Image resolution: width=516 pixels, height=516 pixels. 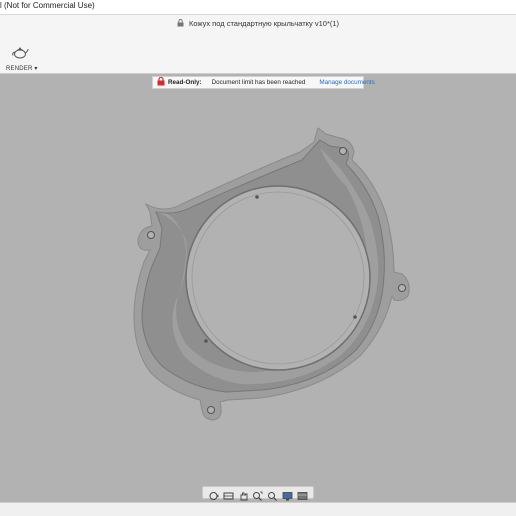 I want to click on lock-warning-icon, so click(x=161, y=82).